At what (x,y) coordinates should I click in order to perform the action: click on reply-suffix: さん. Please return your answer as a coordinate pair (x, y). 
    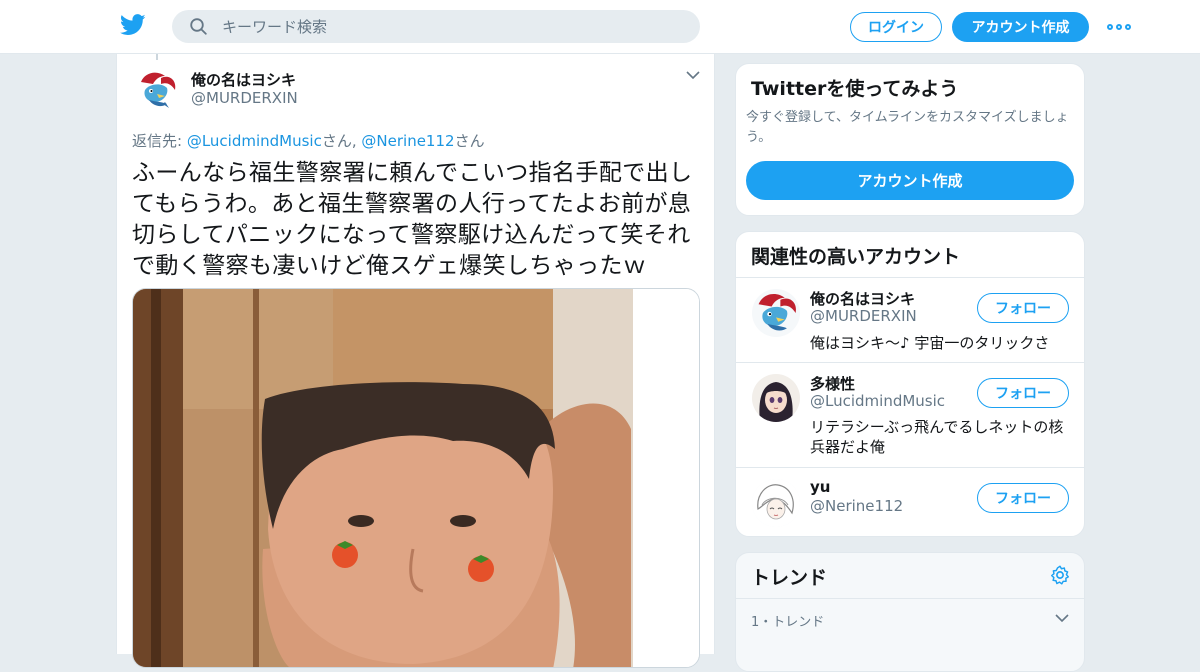
    Looking at the image, I should click on (469, 141).